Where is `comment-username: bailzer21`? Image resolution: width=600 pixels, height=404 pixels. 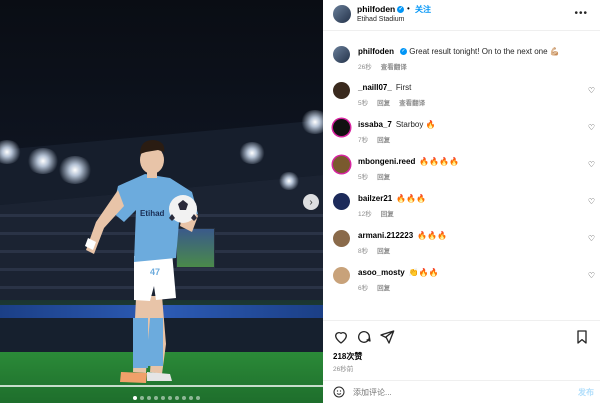
comment-username: bailzer21 is located at coordinates (375, 198).